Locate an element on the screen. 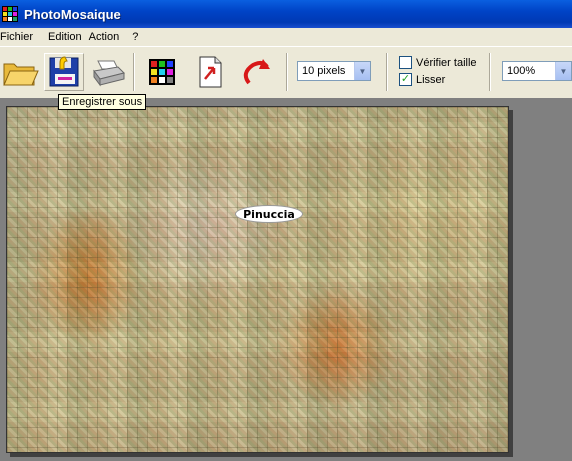 This screenshot has width=572, height=461. menu-edition: Edition is located at coordinates (67, 37).